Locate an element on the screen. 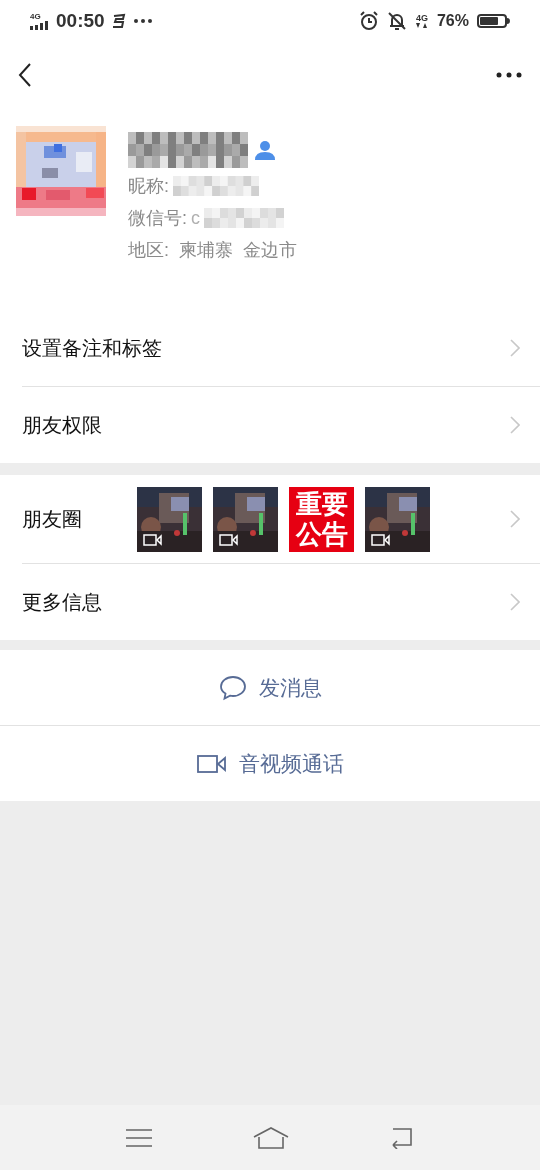  more-notifications-icon is located at coordinates (142, 21).